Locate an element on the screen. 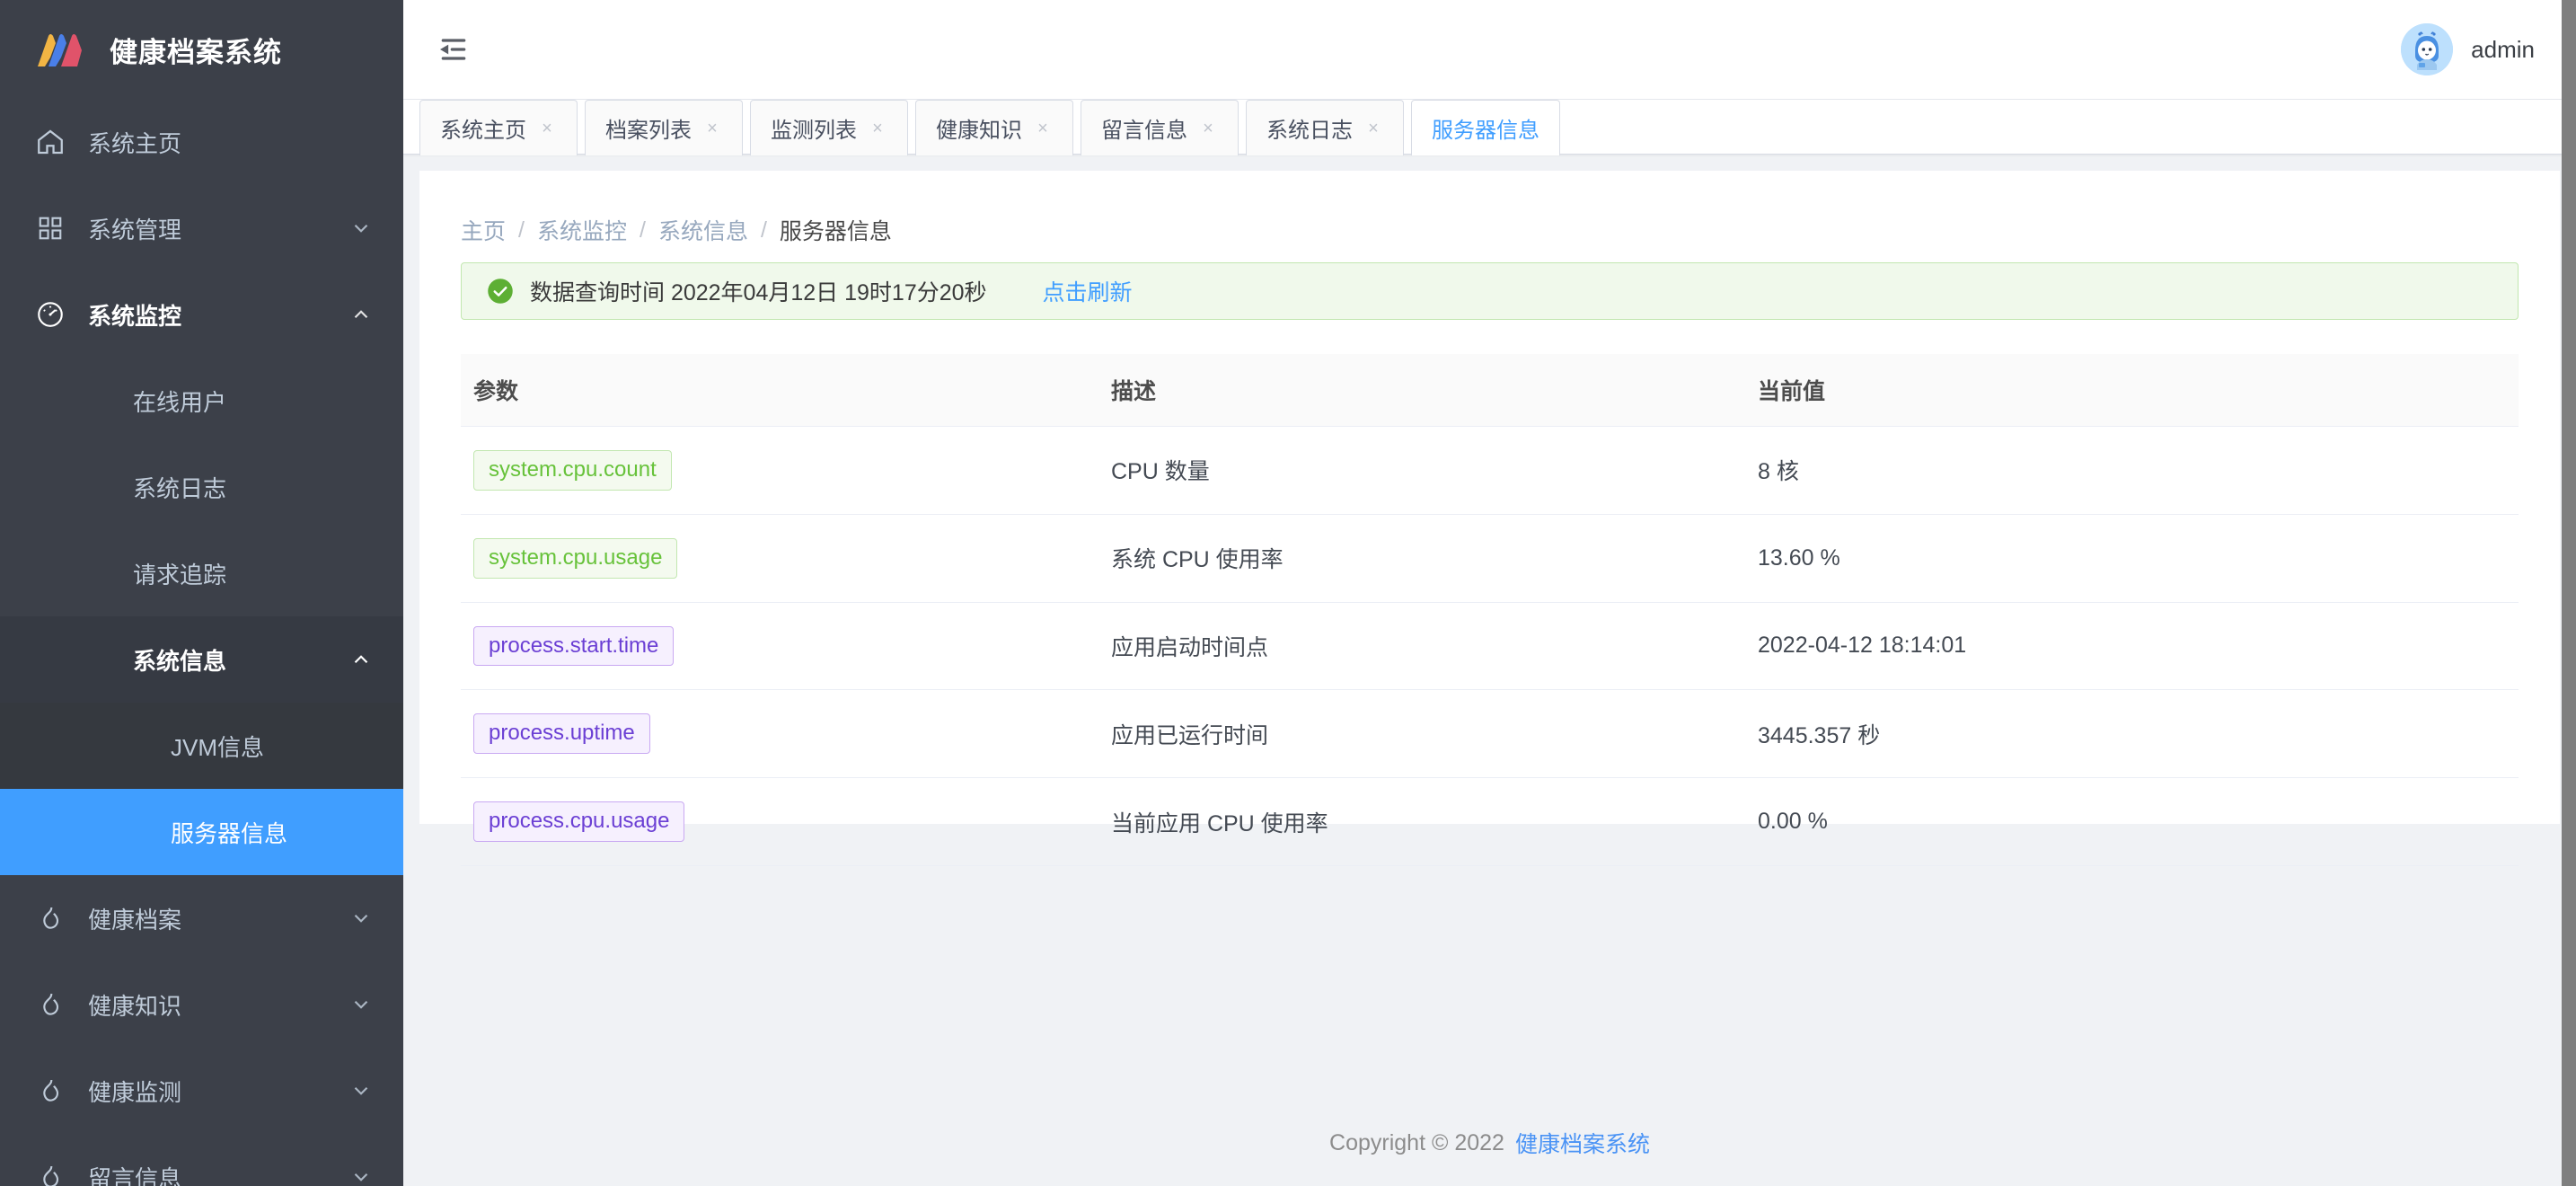 The height and width of the screenshot is (1186, 2576). sidebar-item-system-log: 系统日志 is located at coordinates (201, 487).